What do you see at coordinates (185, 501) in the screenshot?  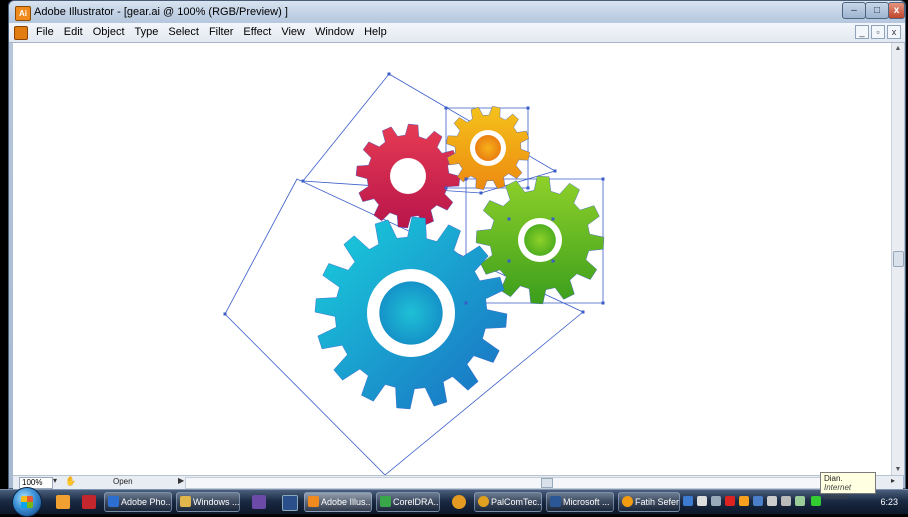 I see `folder-icon` at bounding box center [185, 501].